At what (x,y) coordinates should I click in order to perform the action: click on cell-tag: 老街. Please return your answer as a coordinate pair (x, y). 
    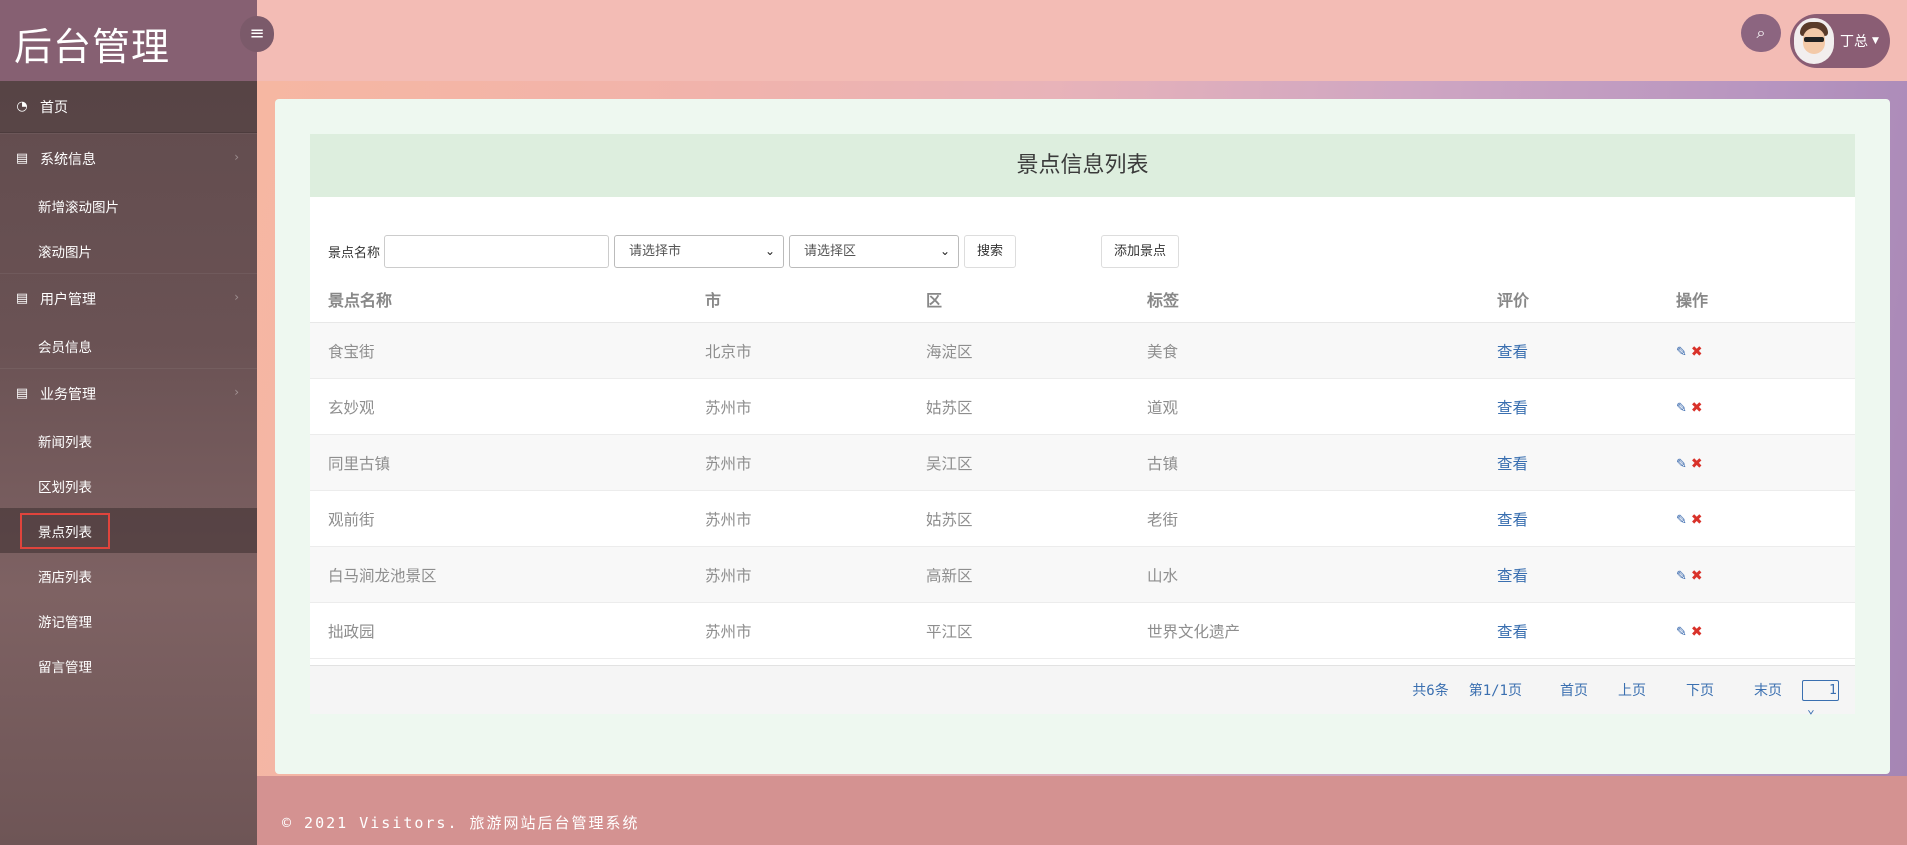
    Looking at the image, I should click on (1163, 519).